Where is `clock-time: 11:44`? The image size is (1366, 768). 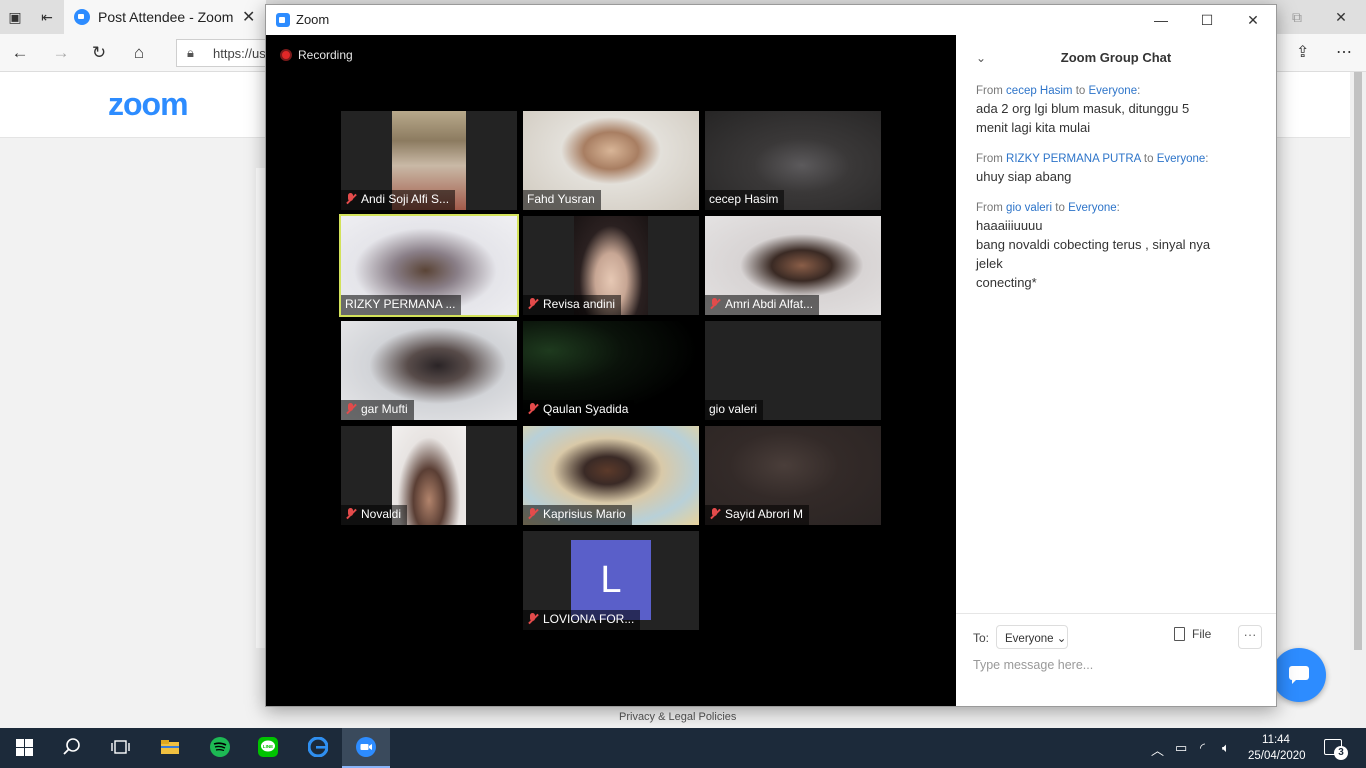 clock-time: 11:44 is located at coordinates (1276, 740).